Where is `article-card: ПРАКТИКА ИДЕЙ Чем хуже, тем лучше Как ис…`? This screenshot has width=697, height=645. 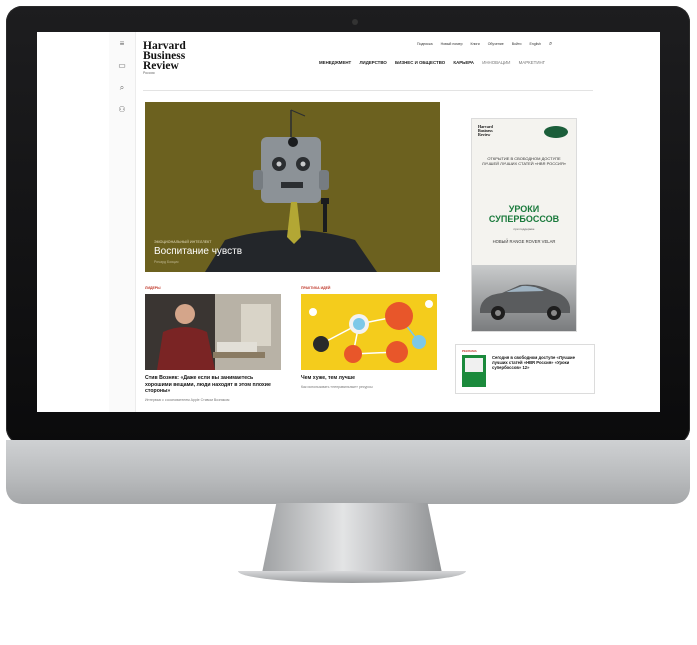 article-card: ПРАКТИКА ИДЕЙ Чем хуже, тем лучше Как ис… is located at coordinates (369, 337).